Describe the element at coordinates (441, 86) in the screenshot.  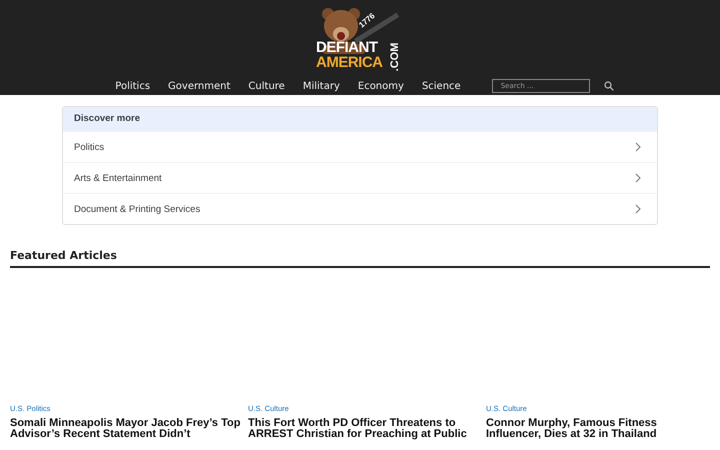
I see `nav-link: Science` at that location.